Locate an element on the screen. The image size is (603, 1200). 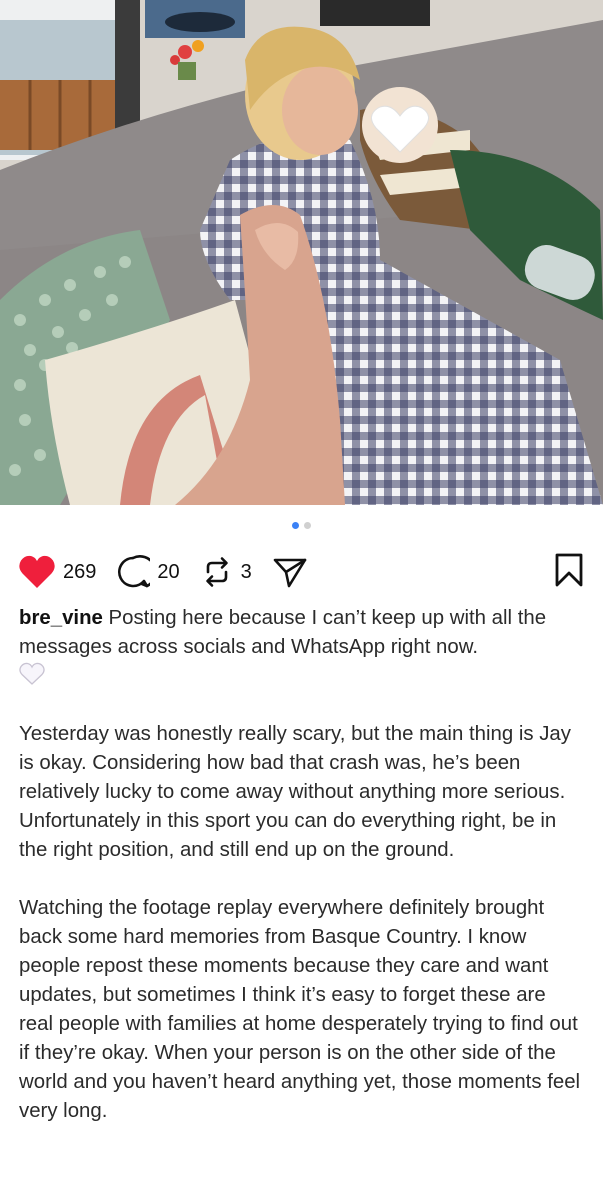
comment-bubble-icon is located at coordinates (134, 571).